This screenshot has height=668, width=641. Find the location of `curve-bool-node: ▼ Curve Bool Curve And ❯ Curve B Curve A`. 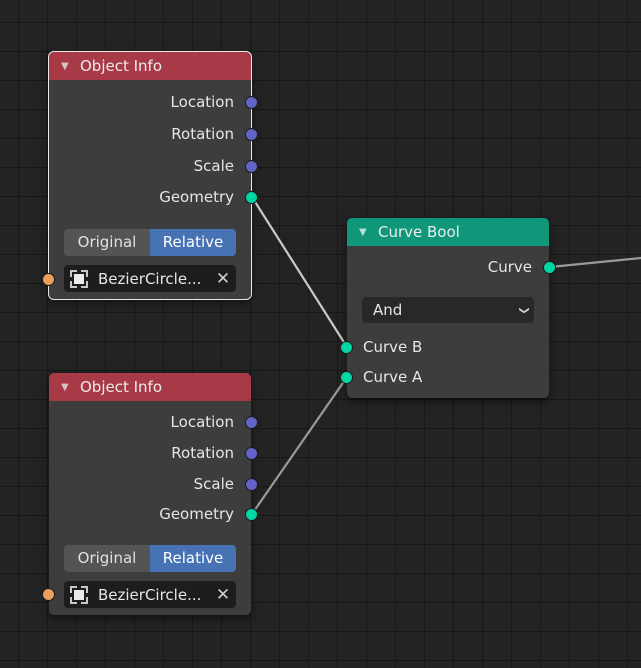

curve-bool-node: ▼ Curve Bool Curve And ❯ Curve B Curve A is located at coordinates (448, 308).